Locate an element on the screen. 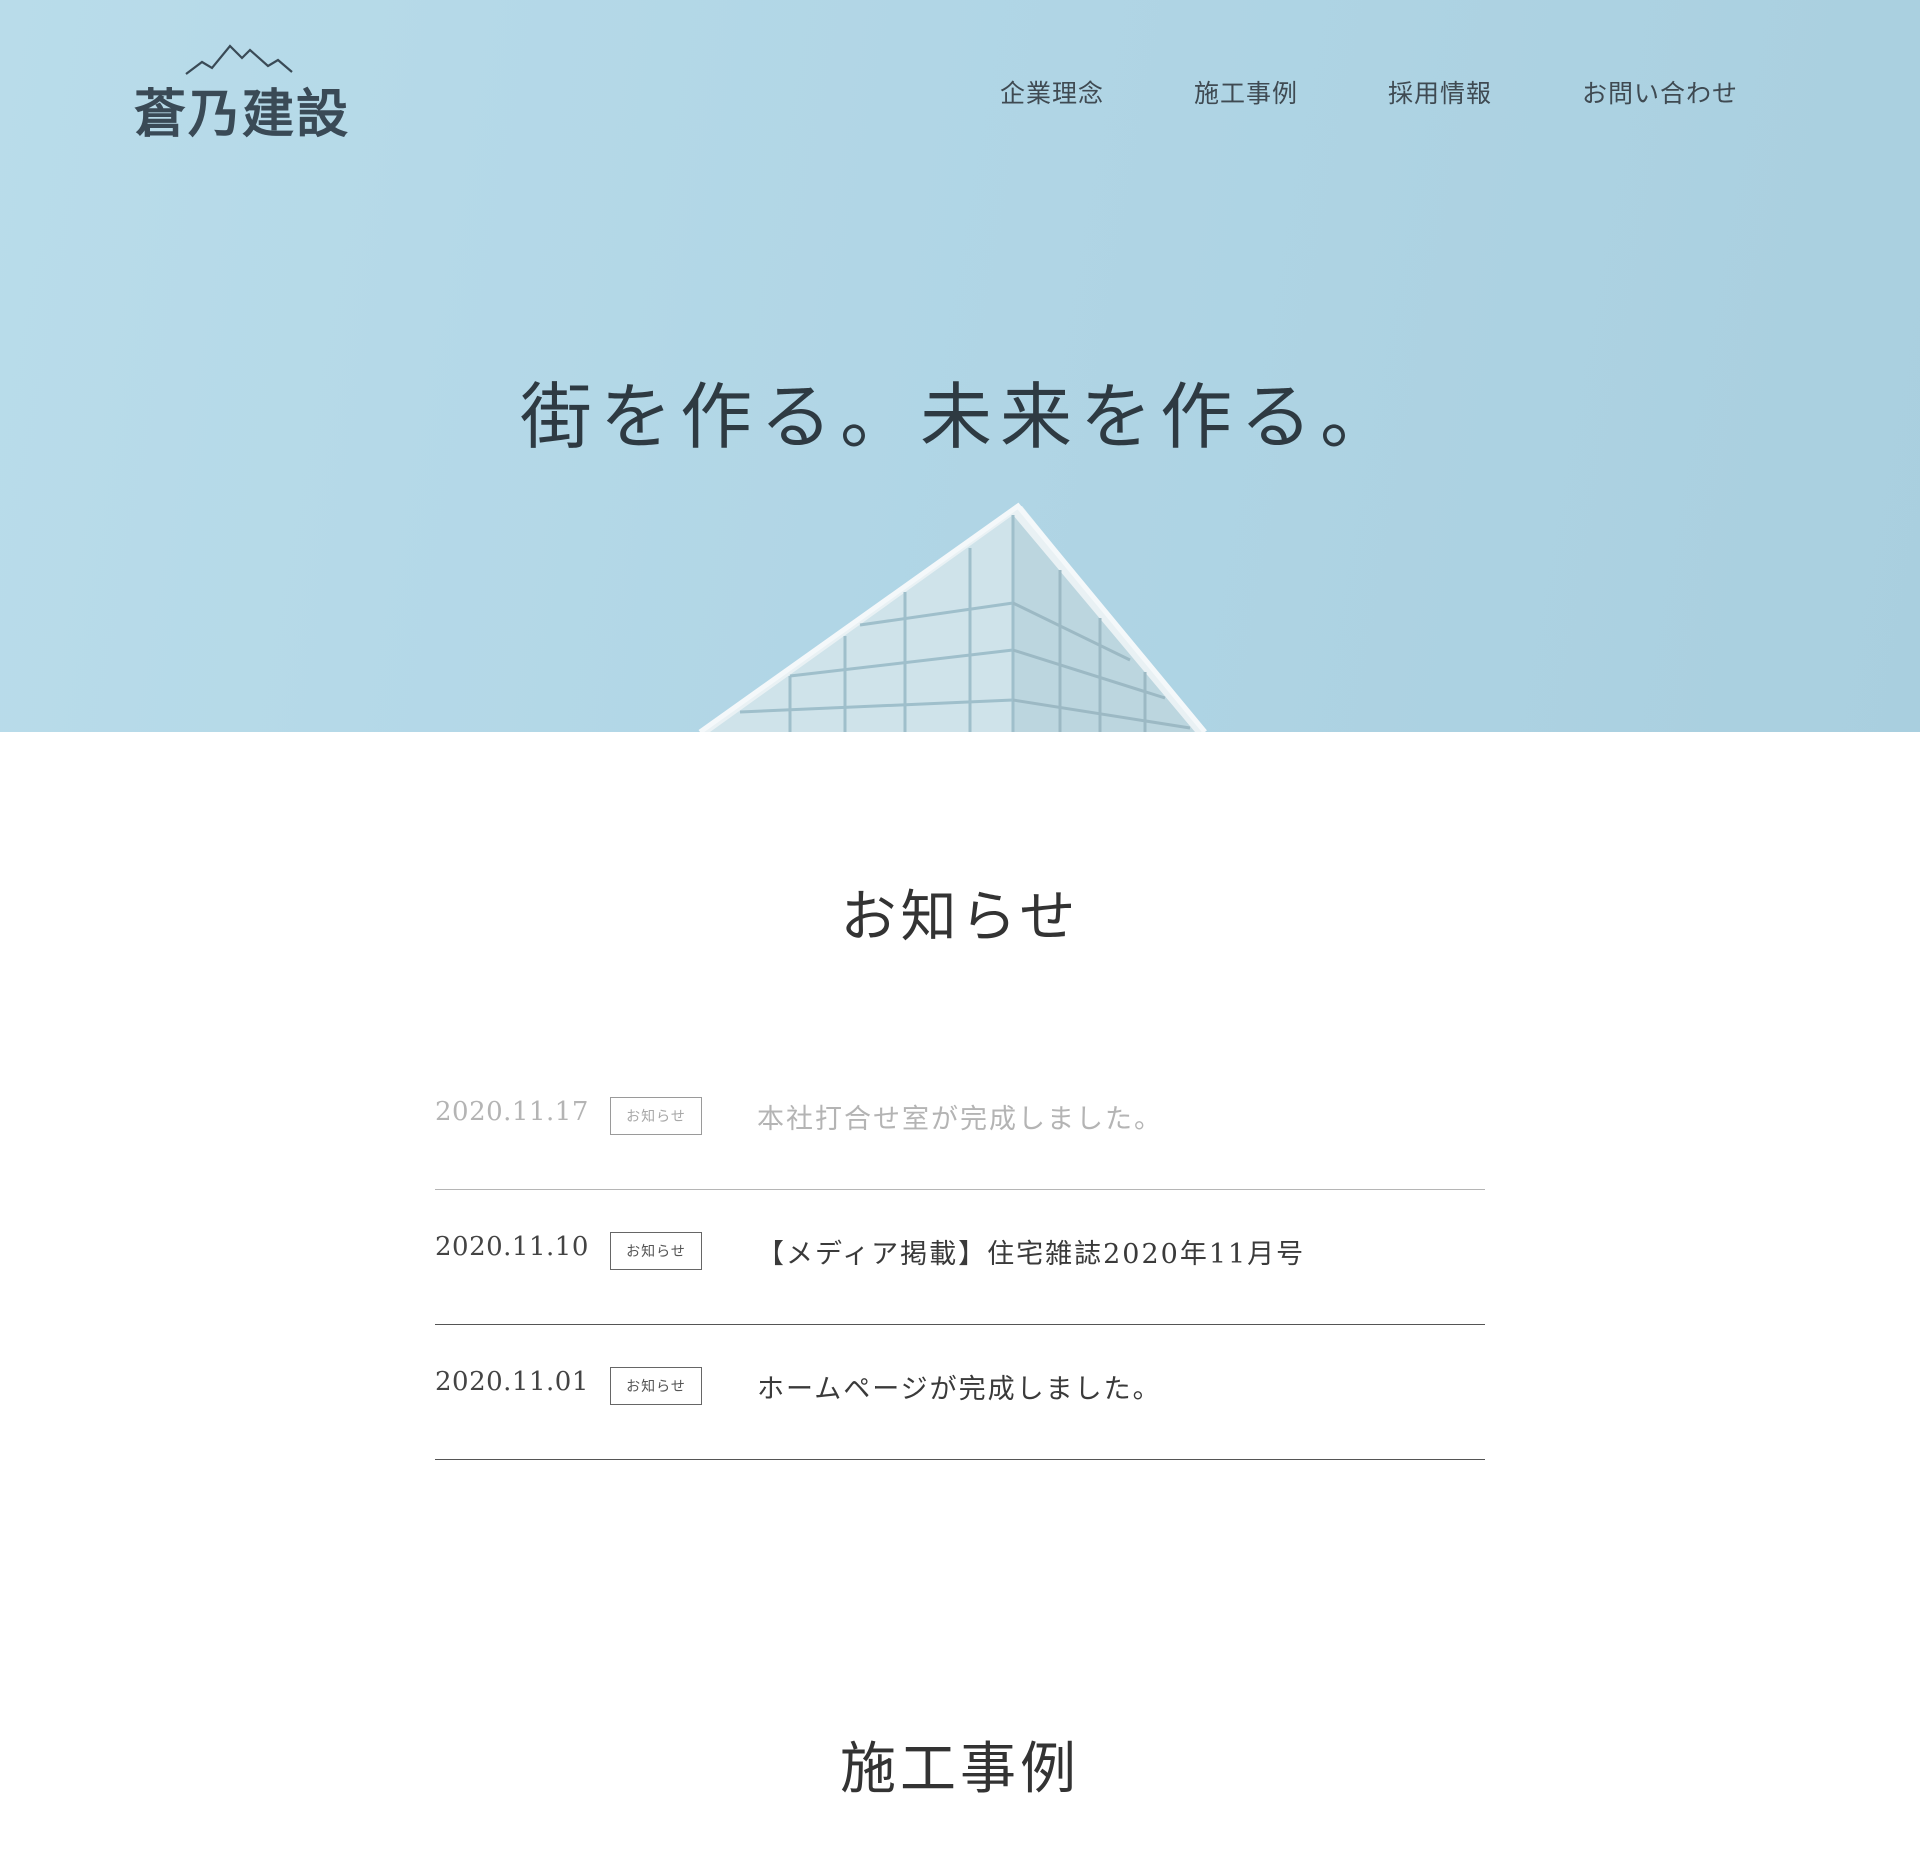  news-title: 本社打合せ室が完成しました。 is located at coordinates (960, 1116).